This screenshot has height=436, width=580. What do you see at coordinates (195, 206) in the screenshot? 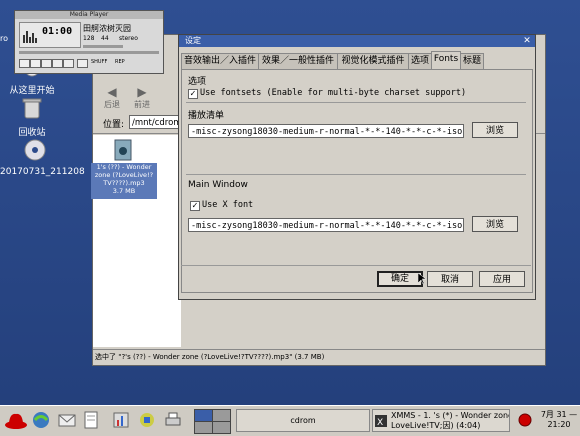
I see `use-xfont-checkbox: ✓` at bounding box center [195, 206].